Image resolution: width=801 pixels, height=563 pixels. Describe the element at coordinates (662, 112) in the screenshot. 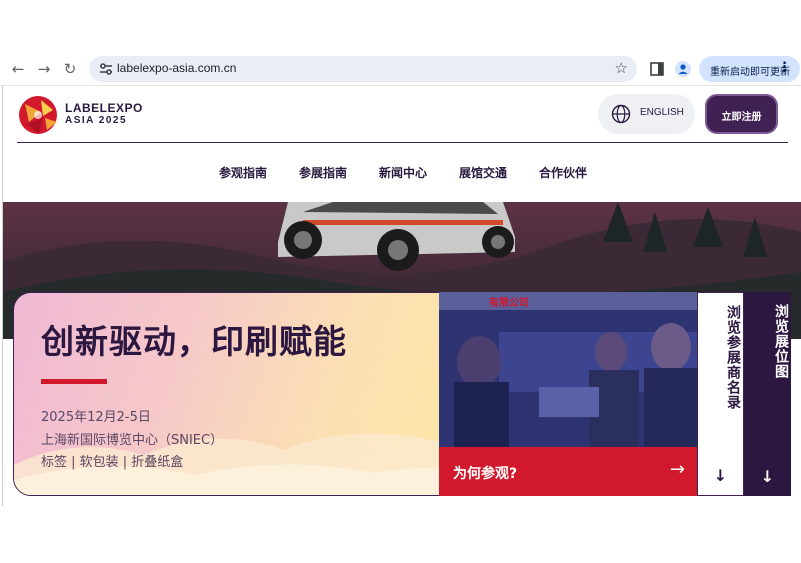

I see `language-label: ENGLISH` at that location.